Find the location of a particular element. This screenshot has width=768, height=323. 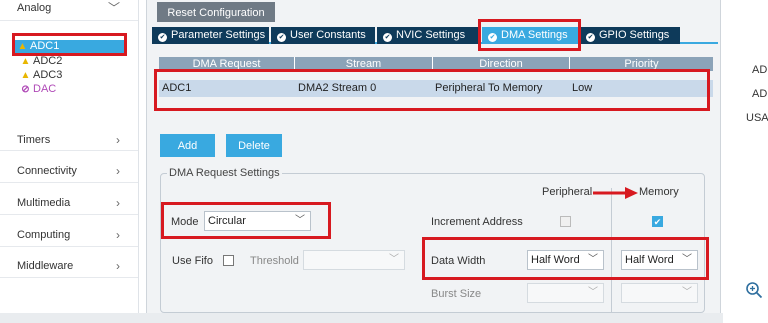

sidebar-item-adc2: ▲ ADC2 is located at coordinates (40, 61).